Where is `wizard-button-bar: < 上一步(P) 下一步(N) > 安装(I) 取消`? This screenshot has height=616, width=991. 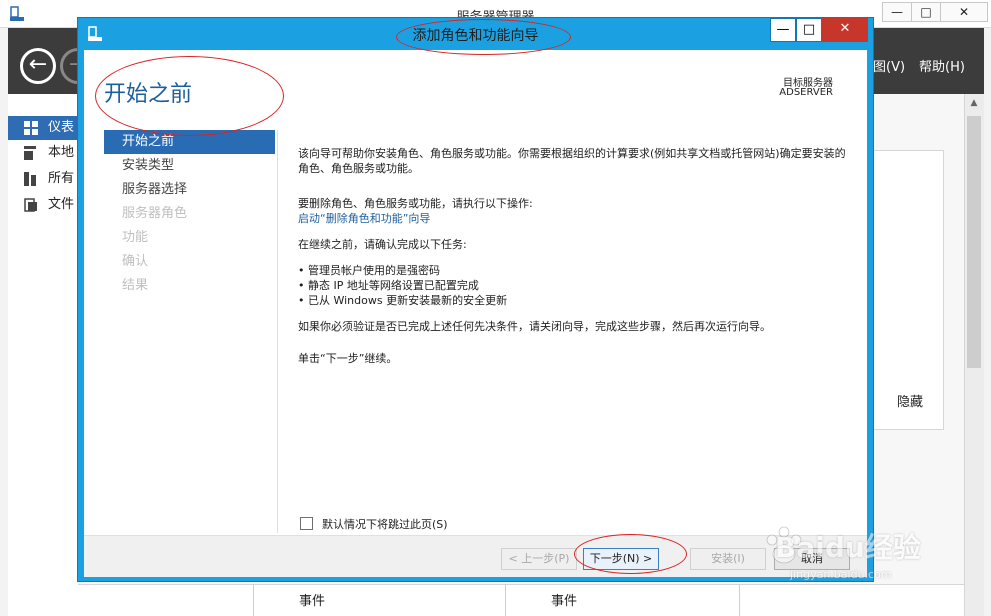 wizard-button-bar: < 上一步(P) 下一步(N) > 安装(I) 取消 is located at coordinates (475, 556).